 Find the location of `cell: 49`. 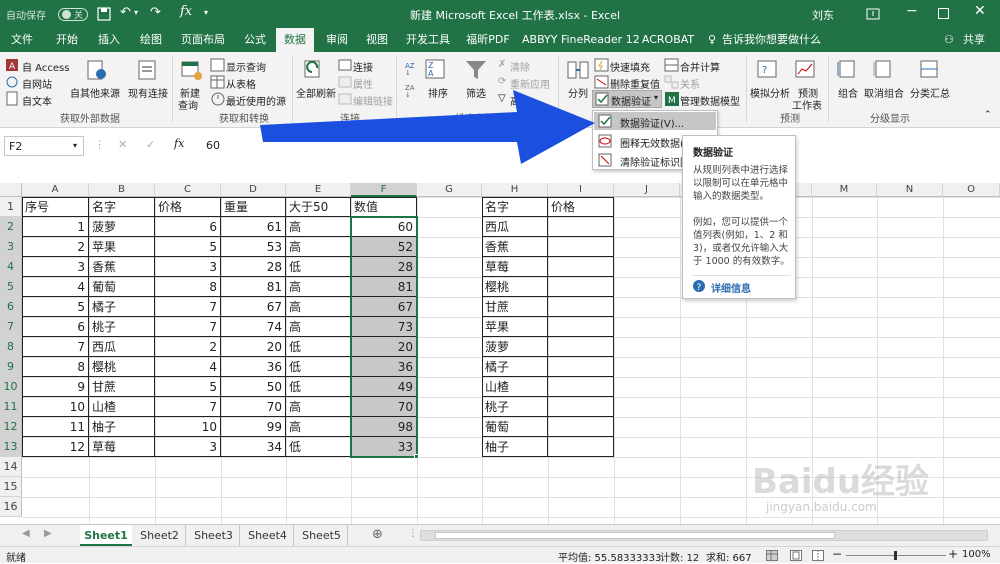

cell: 49 is located at coordinates (384, 387).